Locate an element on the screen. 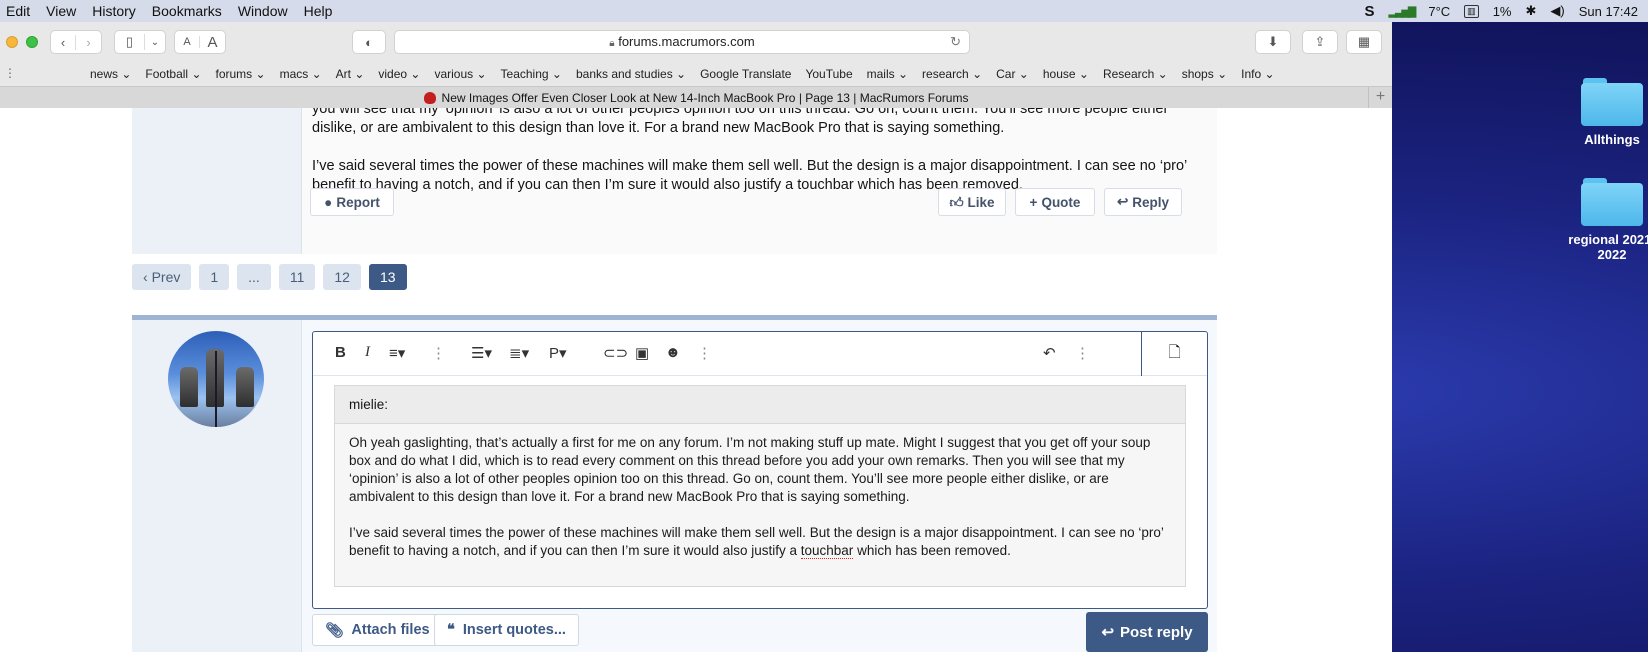 The image size is (1648, 652). forward-icon: › is located at coordinates (88, 42).